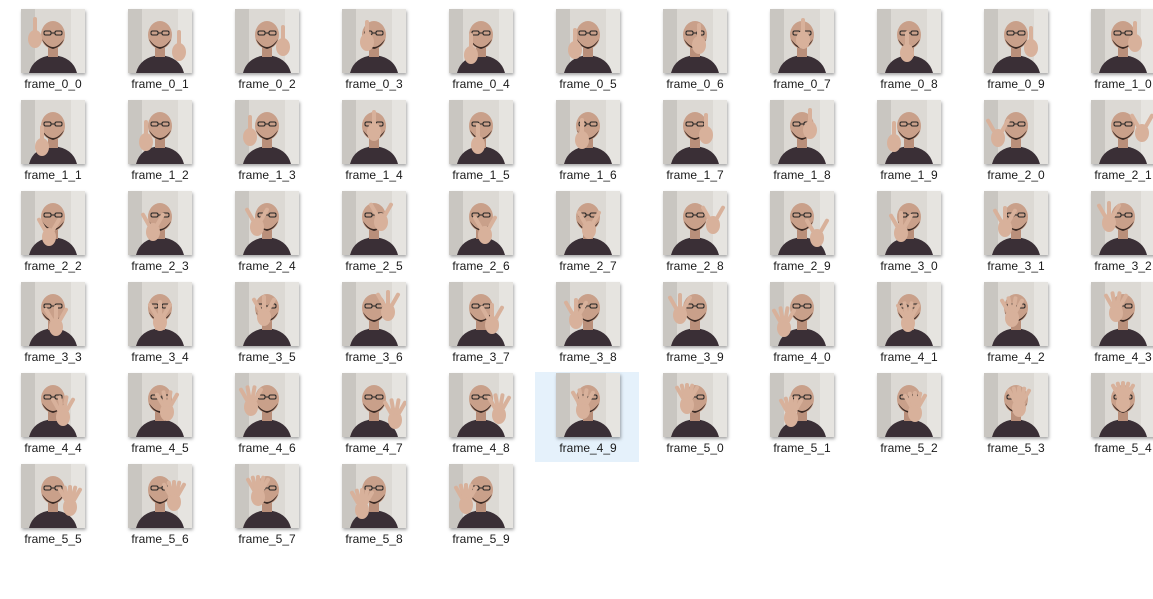 This screenshot has width=1153, height=599. Describe the element at coordinates (801, 326) in the screenshot. I see `file-item: frame_4_0` at that location.